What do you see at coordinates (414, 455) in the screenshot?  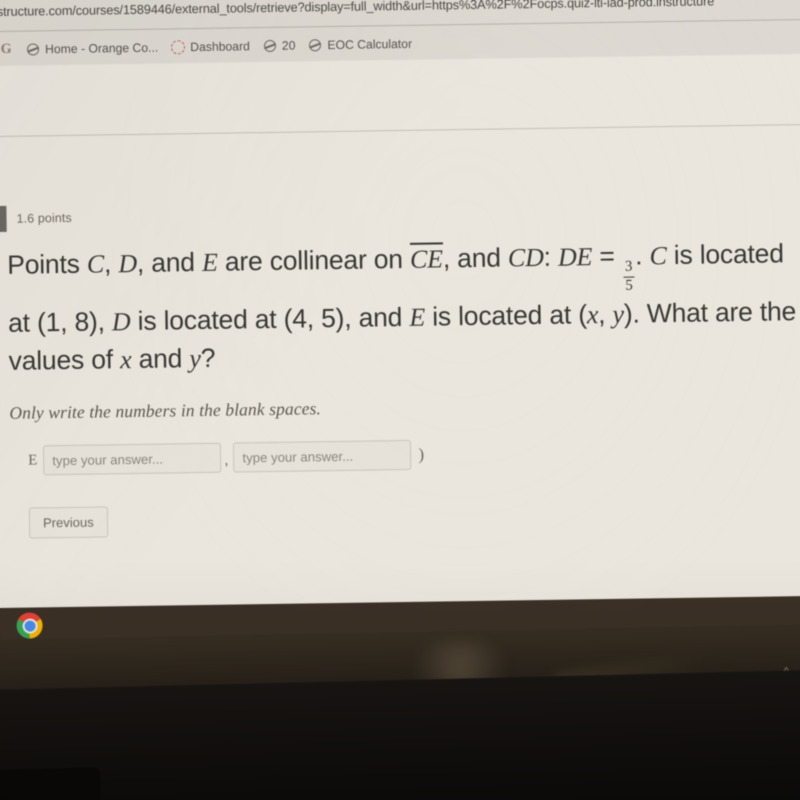 I see `answer-row: E , )` at bounding box center [414, 455].